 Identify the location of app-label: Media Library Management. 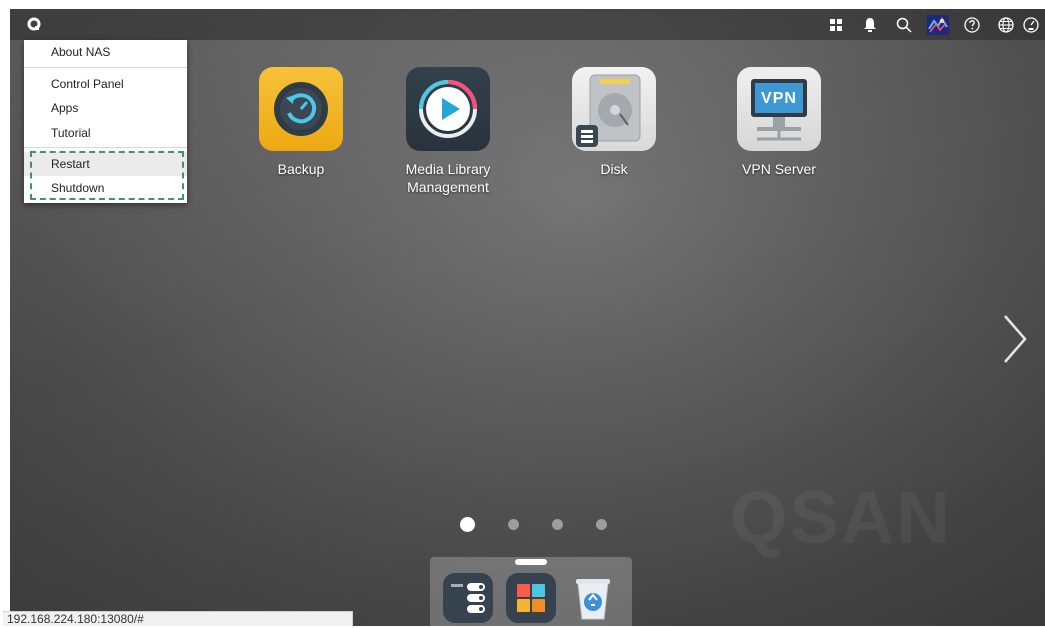
(448, 178).